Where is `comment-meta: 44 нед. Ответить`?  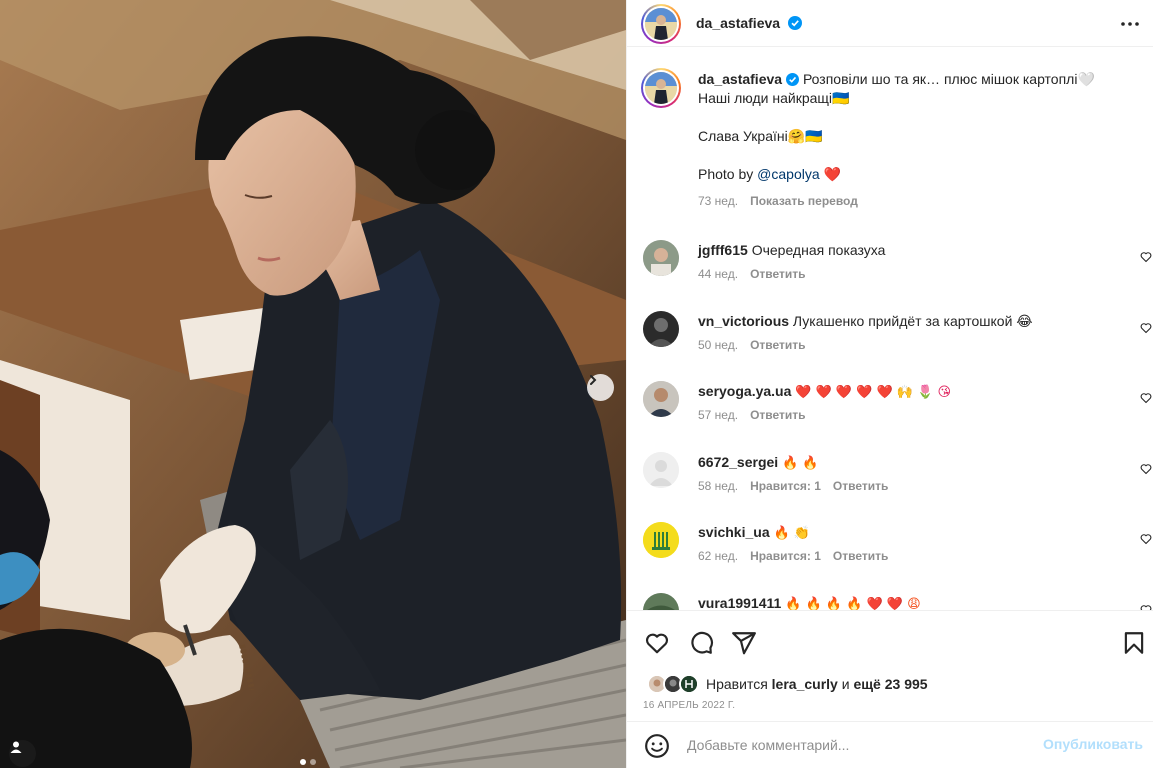 comment-meta: 44 нед. Ответить is located at coordinates (758, 274).